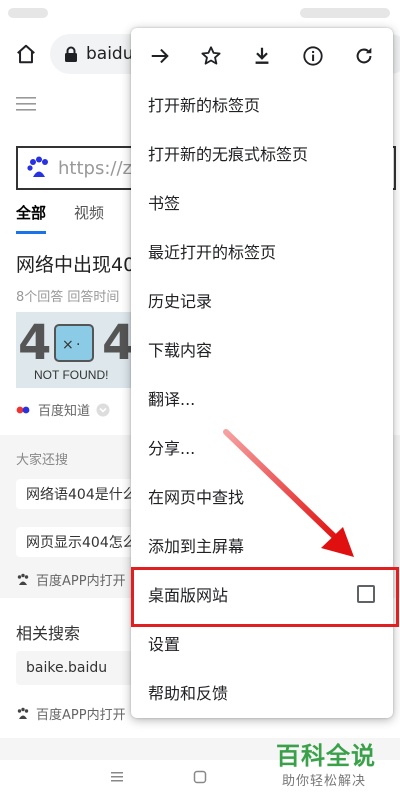 The width and height of the screenshot is (400, 800). What do you see at coordinates (204, 105) in the screenshot?
I see `menu-item-label: 打开新的标签页` at bounding box center [204, 105].